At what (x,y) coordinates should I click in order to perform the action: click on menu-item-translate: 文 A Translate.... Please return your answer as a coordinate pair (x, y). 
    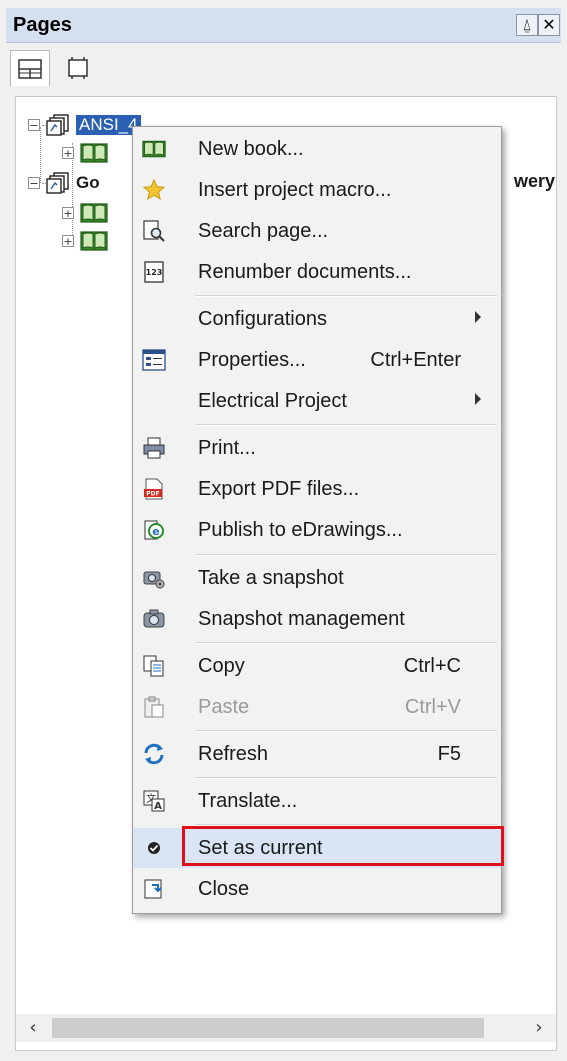
    Looking at the image, I should click on (317, 801).